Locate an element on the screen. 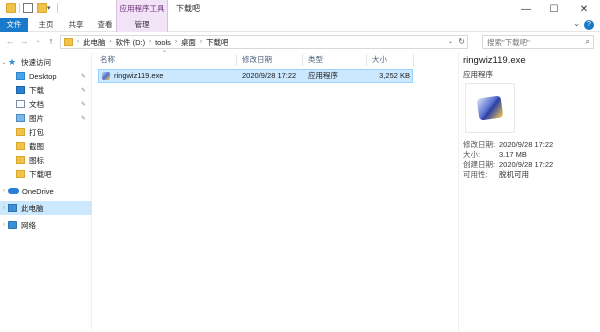  property-value: 脱机可用 is located at coordinates (514, 174).